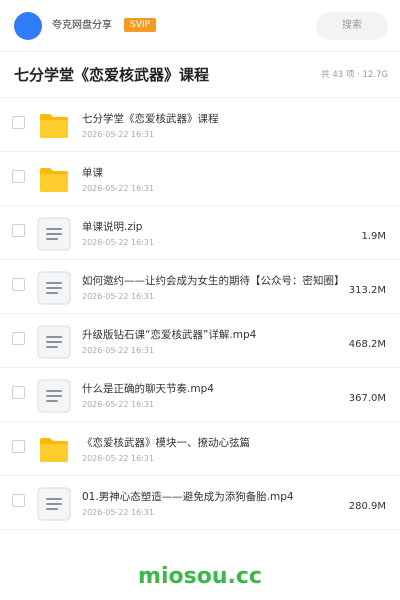  Describe the element at coordinates (112, 75) in the screenshot. I see `page-title: 七分学堂《恋爱核武器》课程` at that location.